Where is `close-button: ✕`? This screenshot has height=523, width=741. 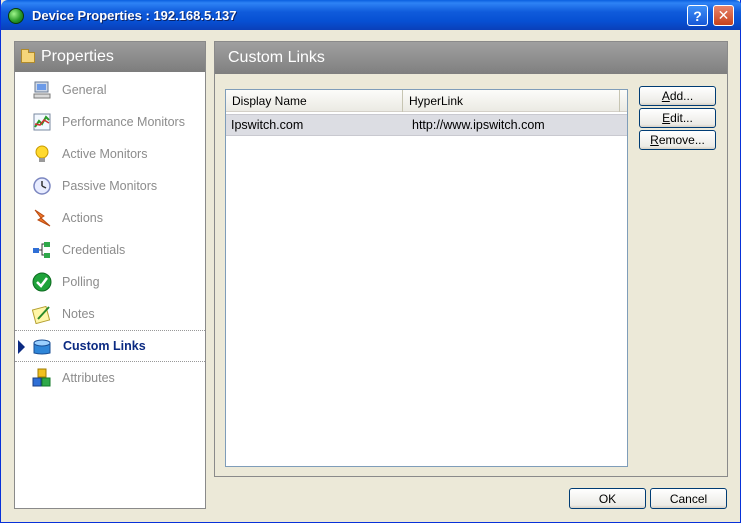 close-button: ✕ is located at coordinates (723, 15).